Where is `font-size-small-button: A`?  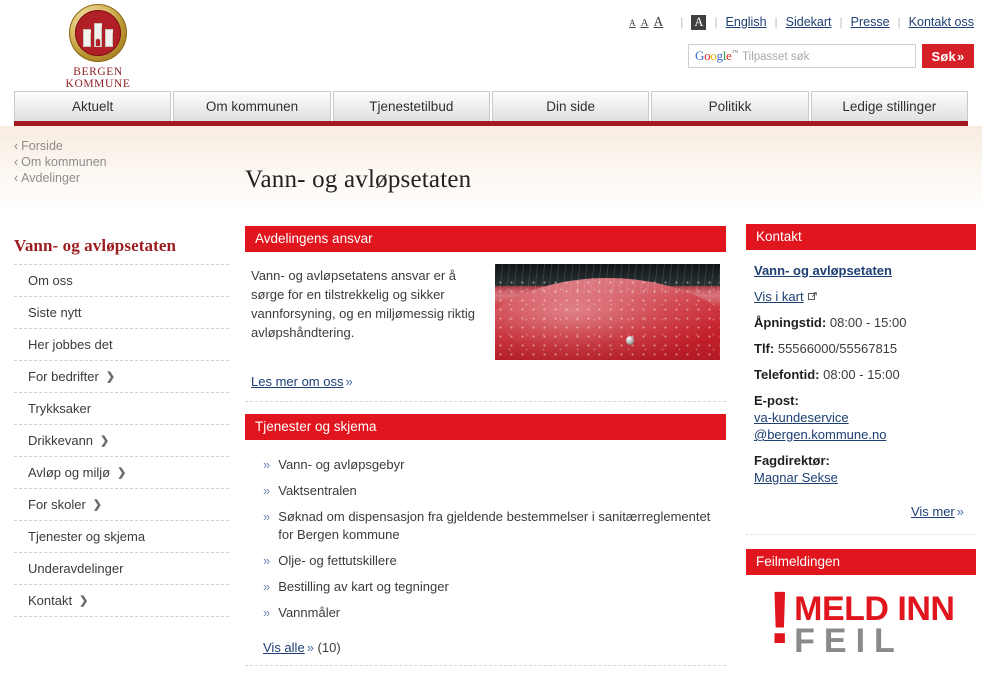 font-size-small-button: A is located at coordinates (632, 23).